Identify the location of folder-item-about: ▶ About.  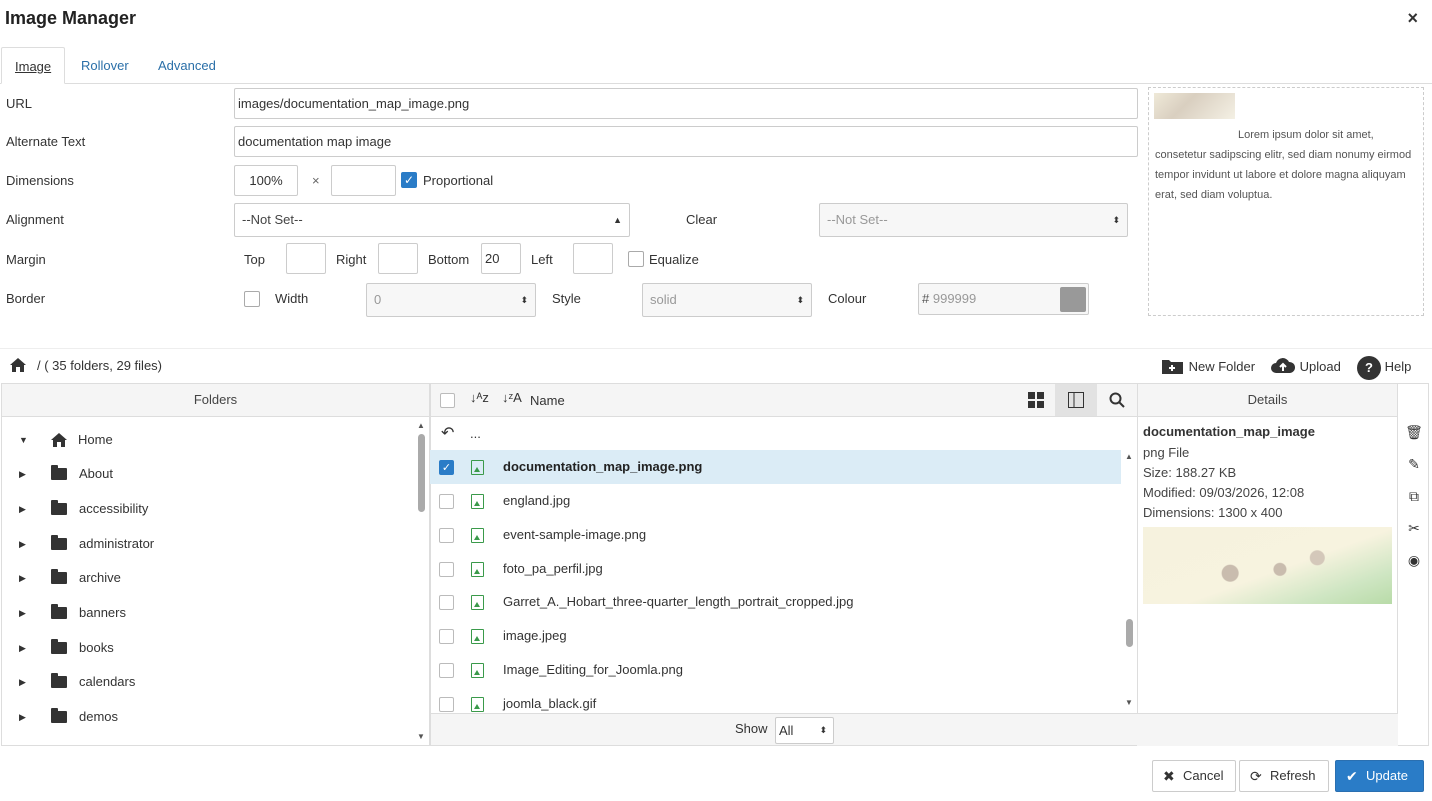
(206, 474).